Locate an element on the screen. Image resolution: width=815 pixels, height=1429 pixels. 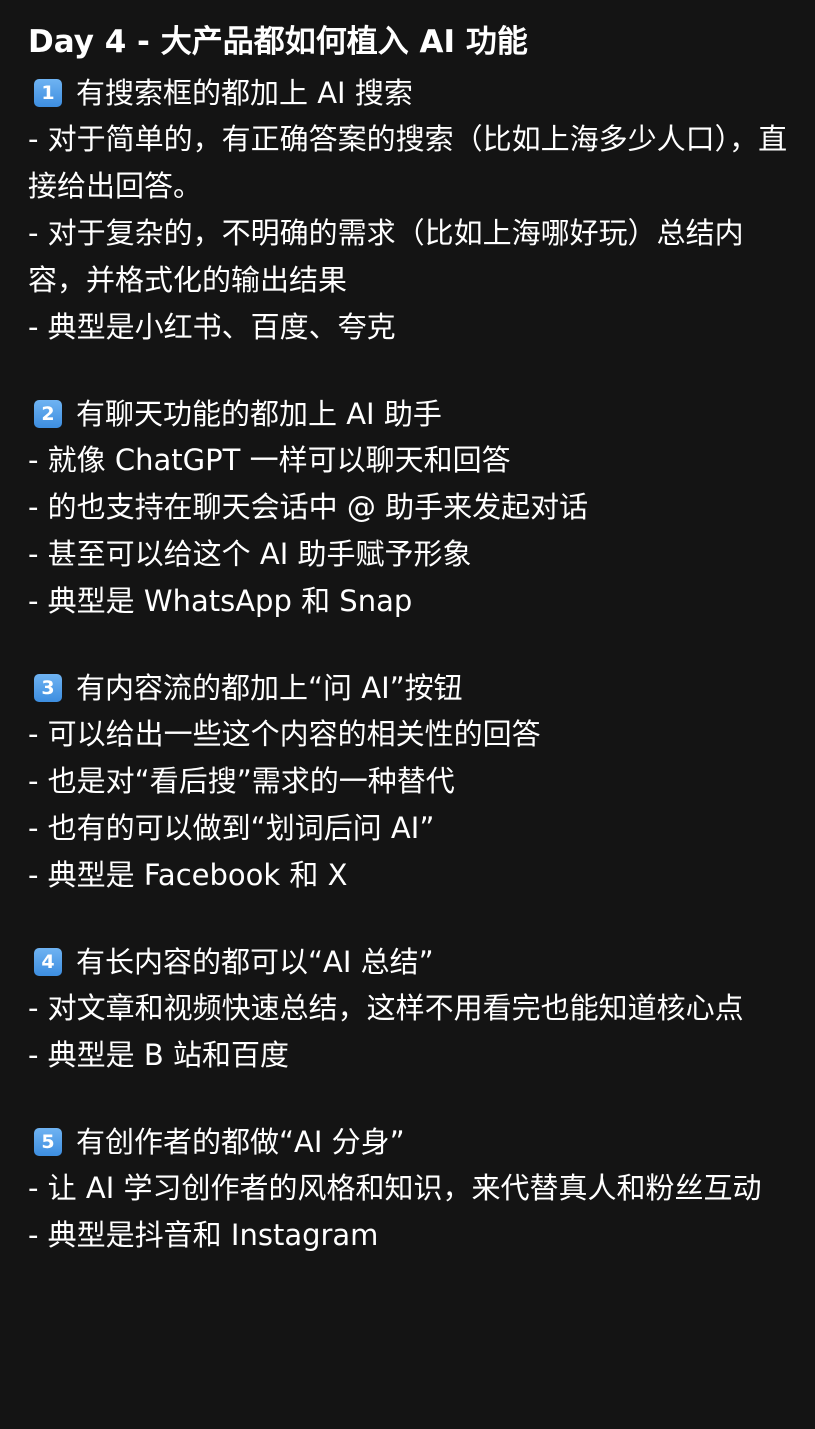
section-heading-text: 有创作者的都做“AI 分身” is located at coordinates (240, 1142).